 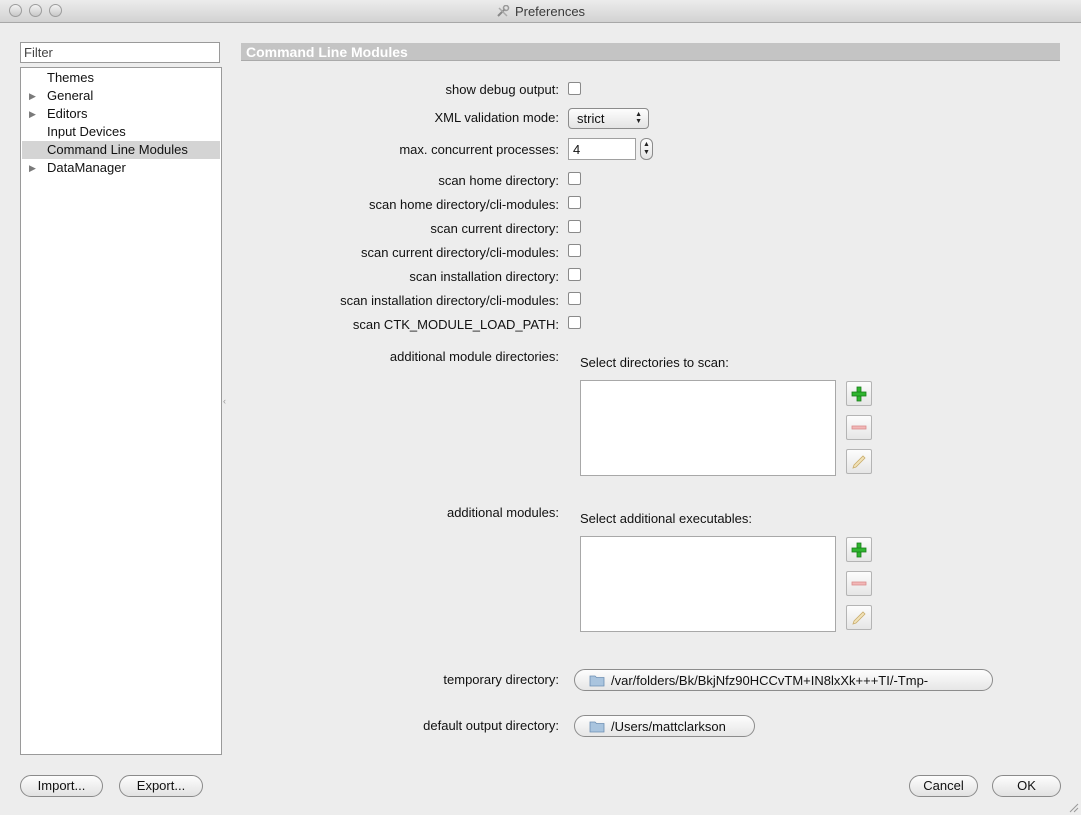 I want to click on additional-modules-label: additional modules:, so click(x=502, y=512).